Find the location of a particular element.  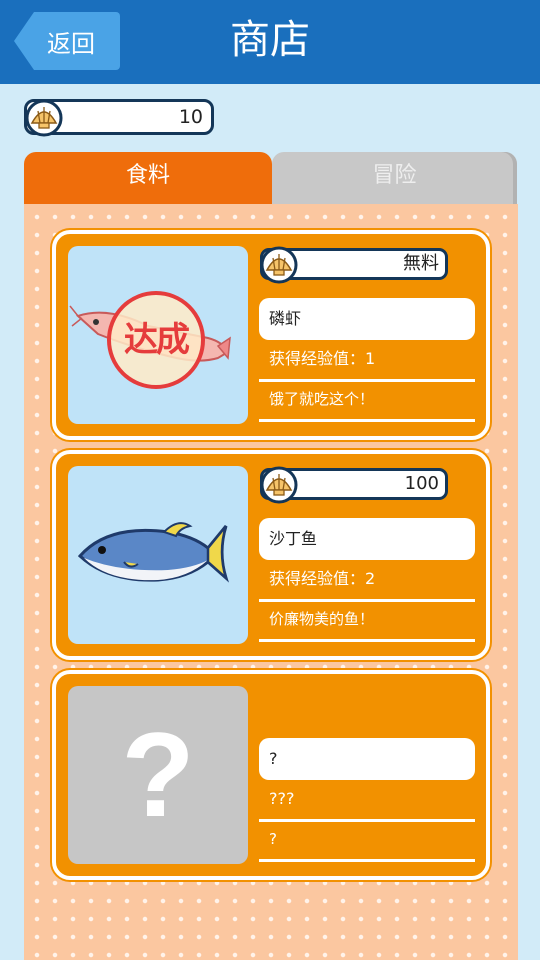

page-title: 商店 is located at coordinates (270, 40).